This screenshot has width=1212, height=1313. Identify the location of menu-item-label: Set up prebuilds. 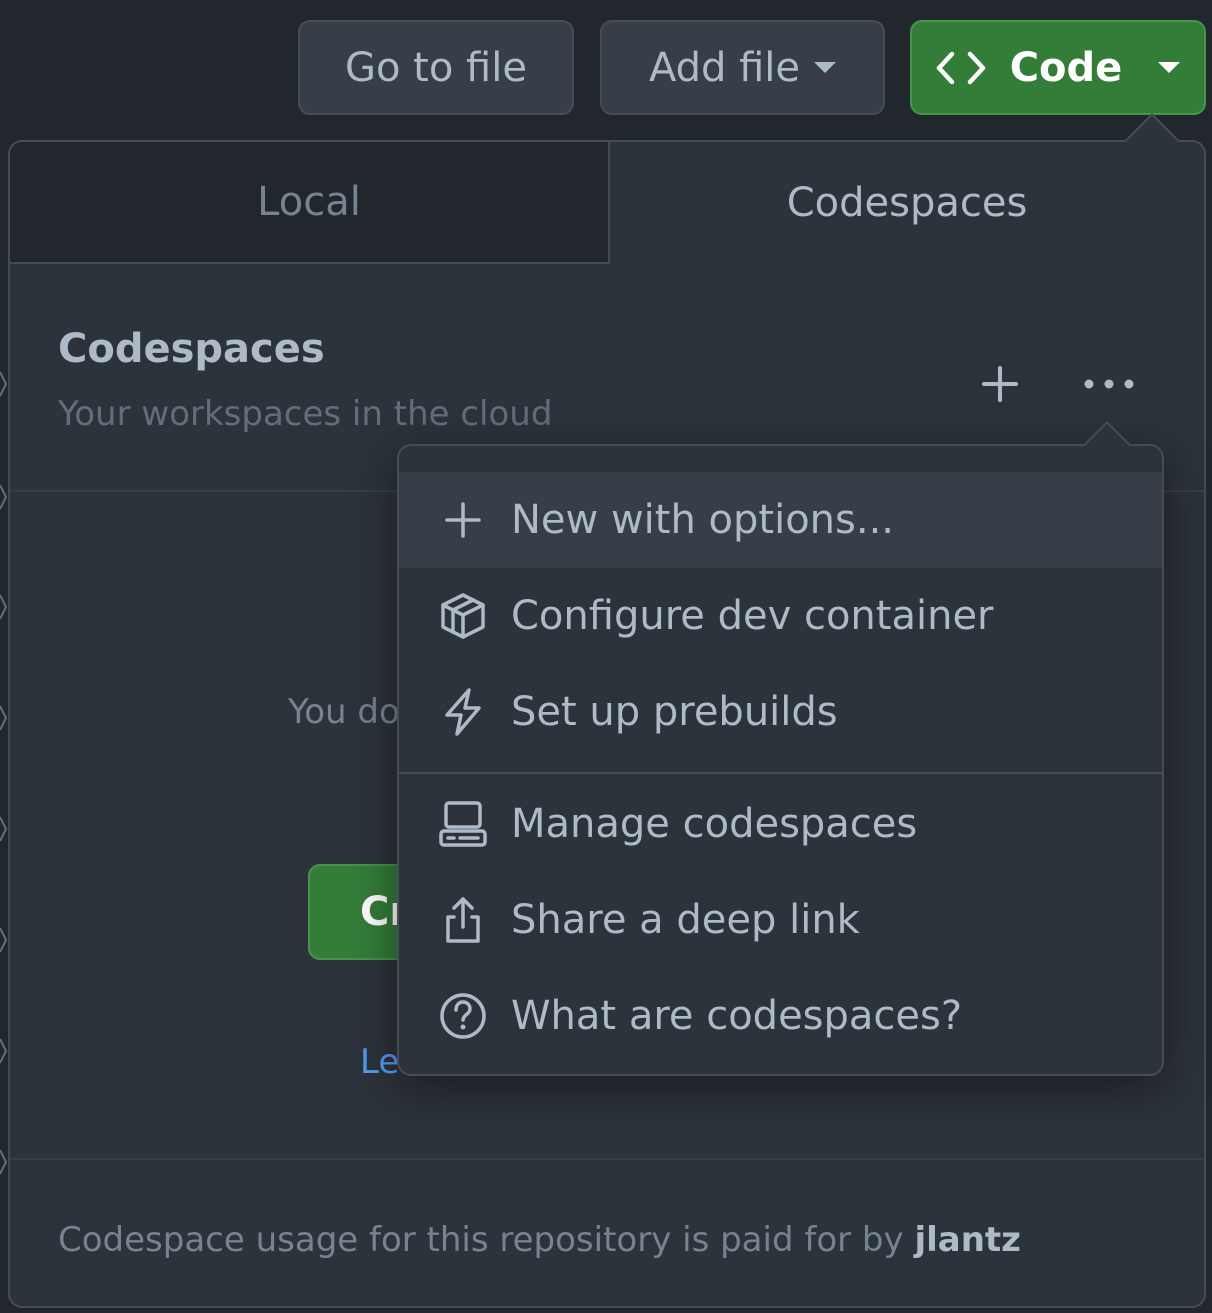
(674, 712).